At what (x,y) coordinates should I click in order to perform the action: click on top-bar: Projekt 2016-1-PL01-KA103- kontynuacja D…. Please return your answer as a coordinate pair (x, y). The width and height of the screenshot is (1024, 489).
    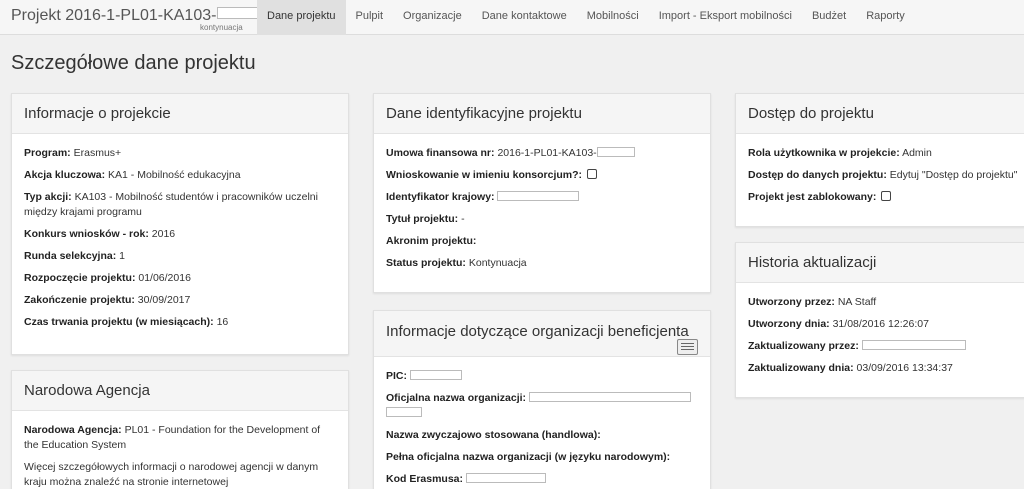
    Looking at the image, I should click on (512, 17).